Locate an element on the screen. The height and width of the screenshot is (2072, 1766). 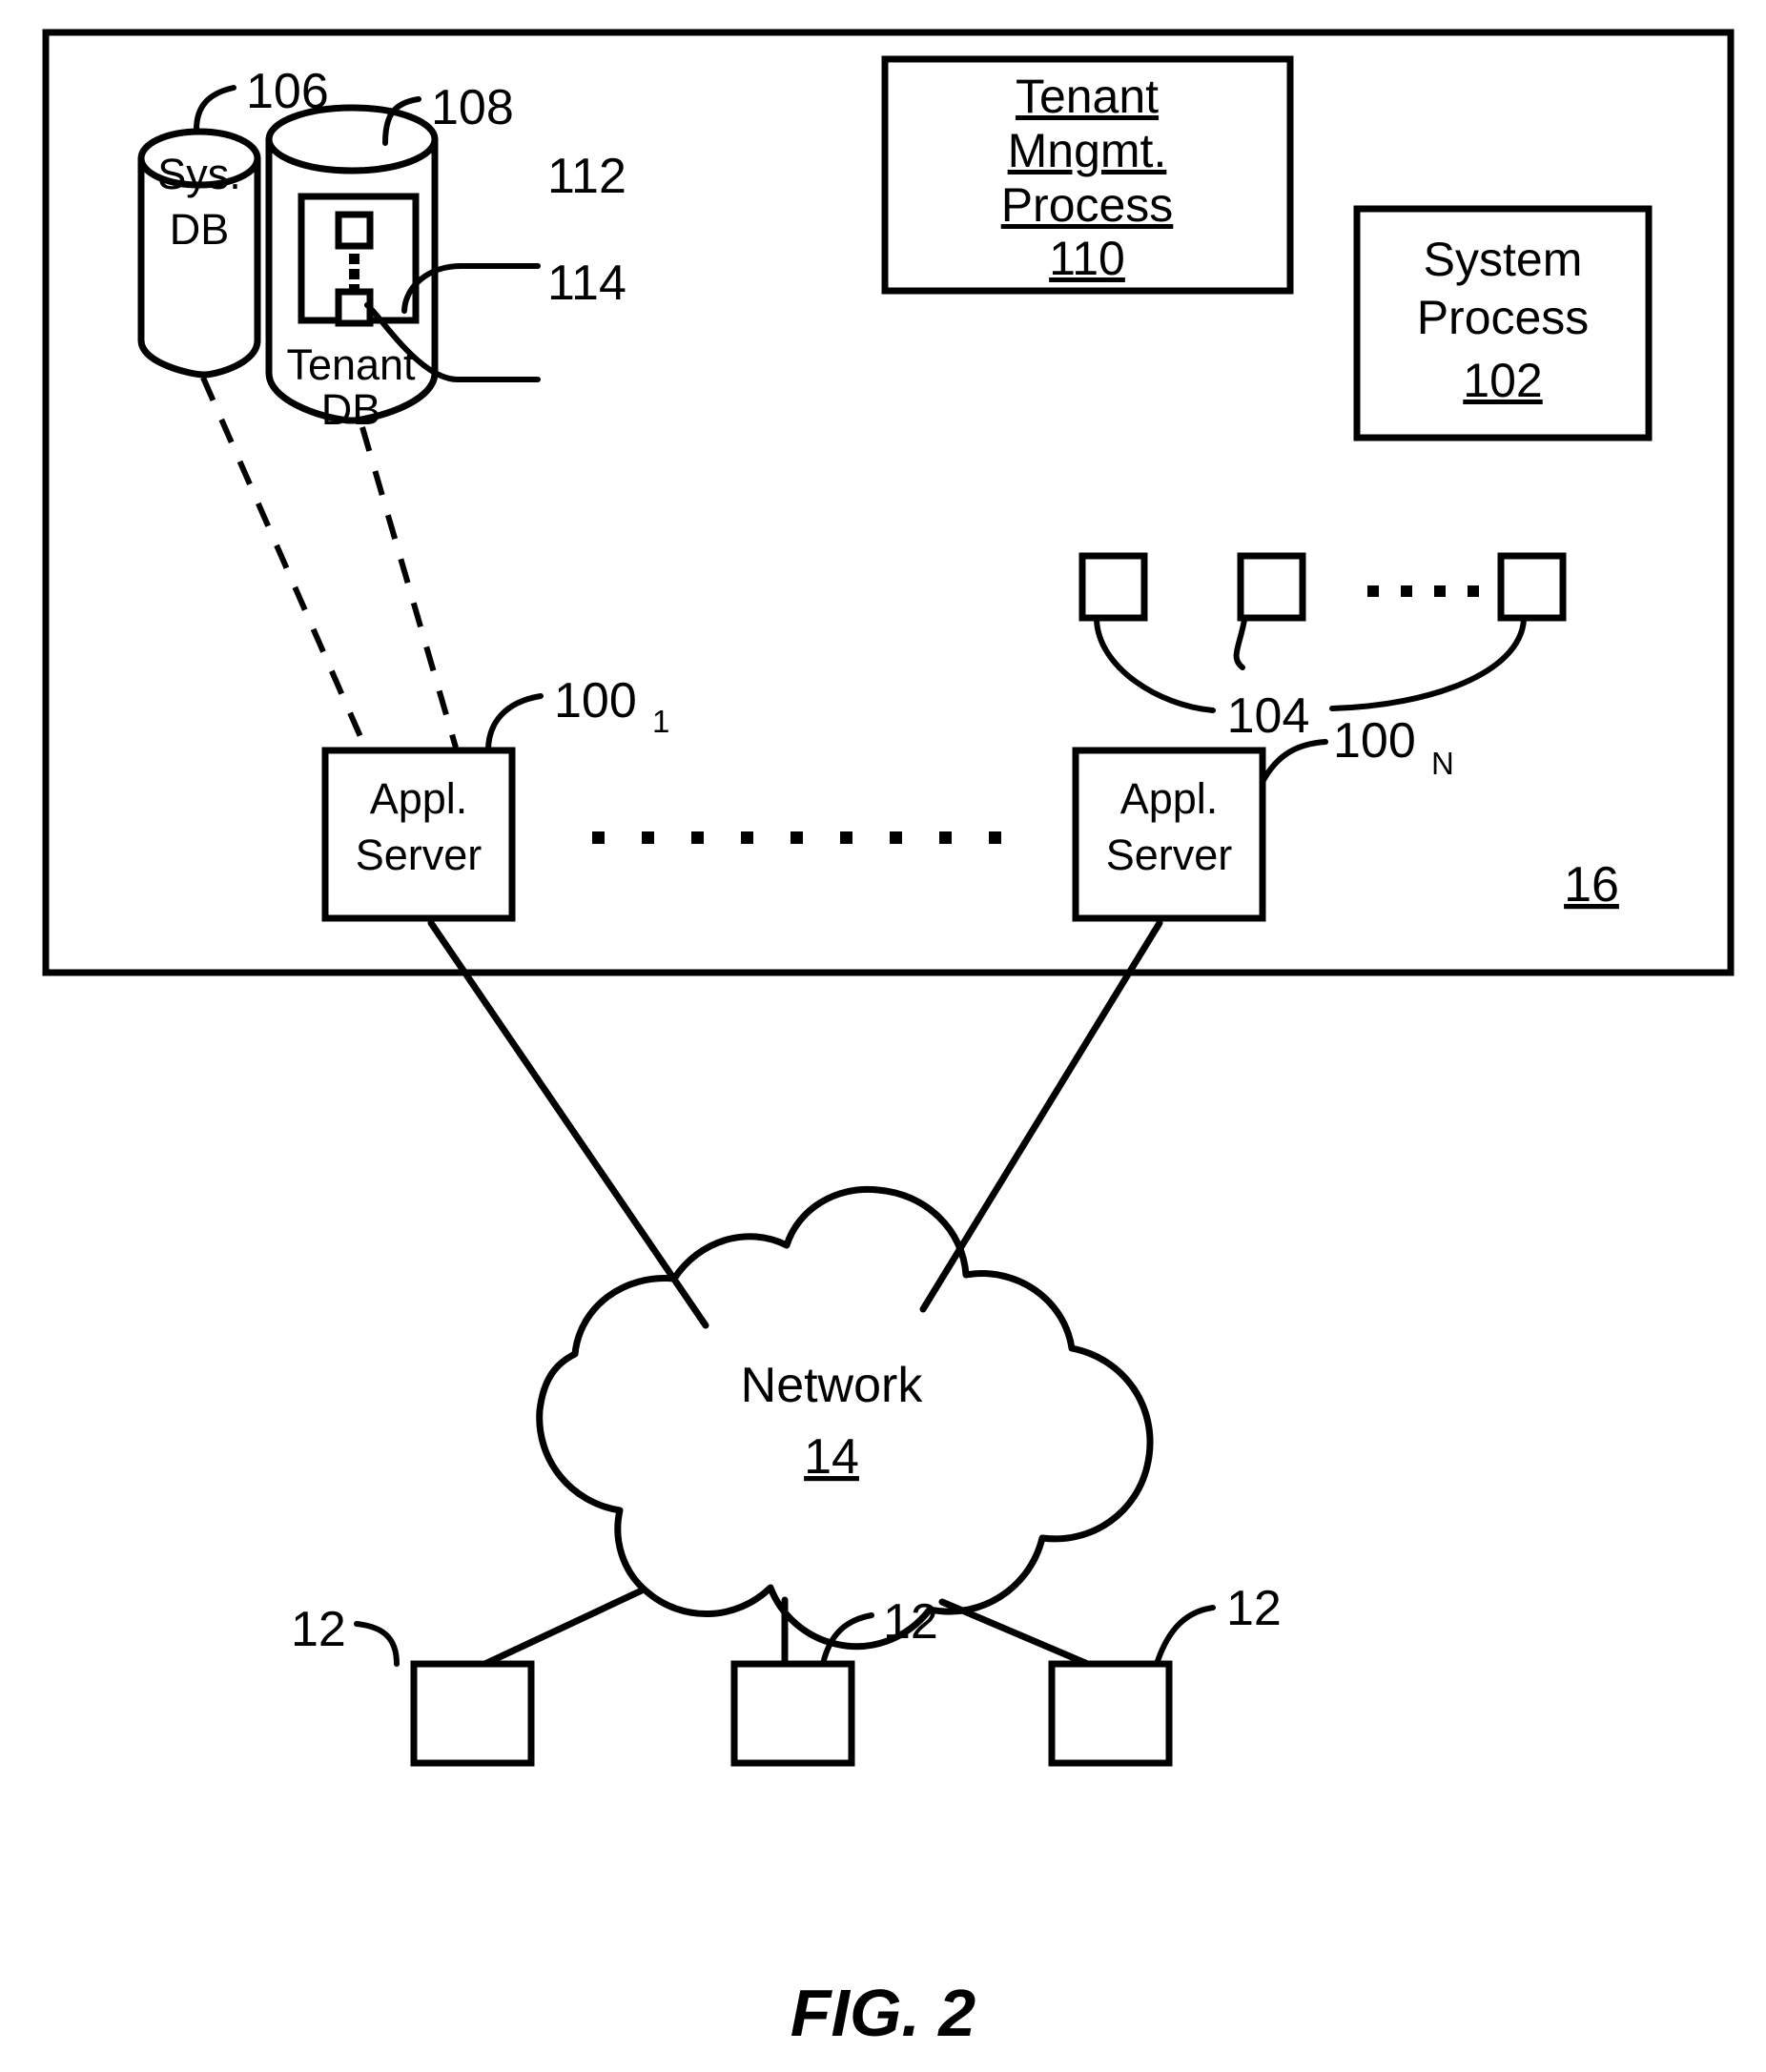
figure-caption: FIG. 2 is located at coordinates (884, 2013).